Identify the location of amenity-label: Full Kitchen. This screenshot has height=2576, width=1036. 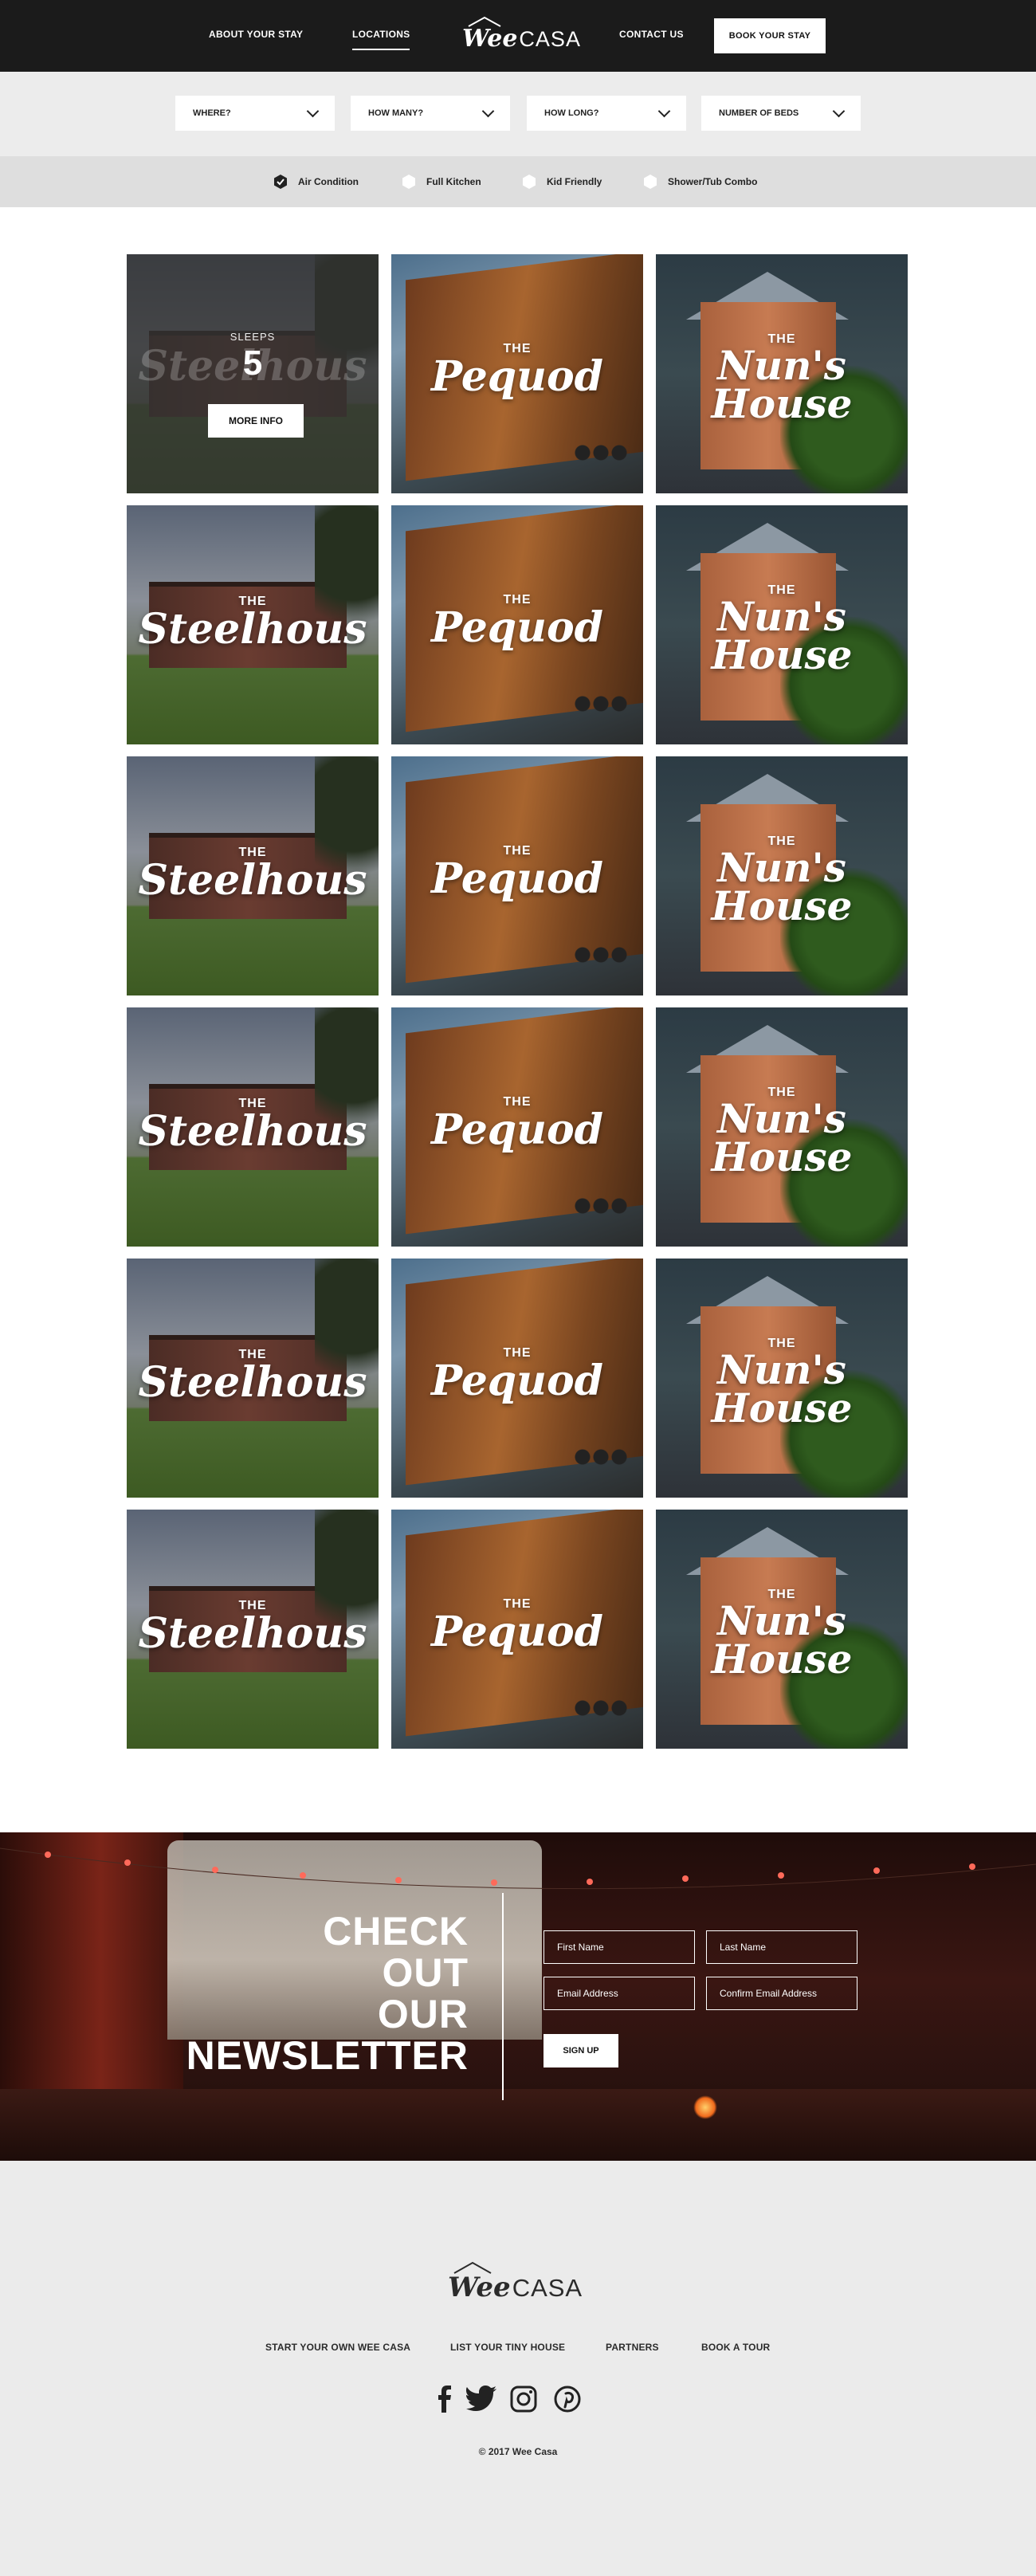
(453, 181).